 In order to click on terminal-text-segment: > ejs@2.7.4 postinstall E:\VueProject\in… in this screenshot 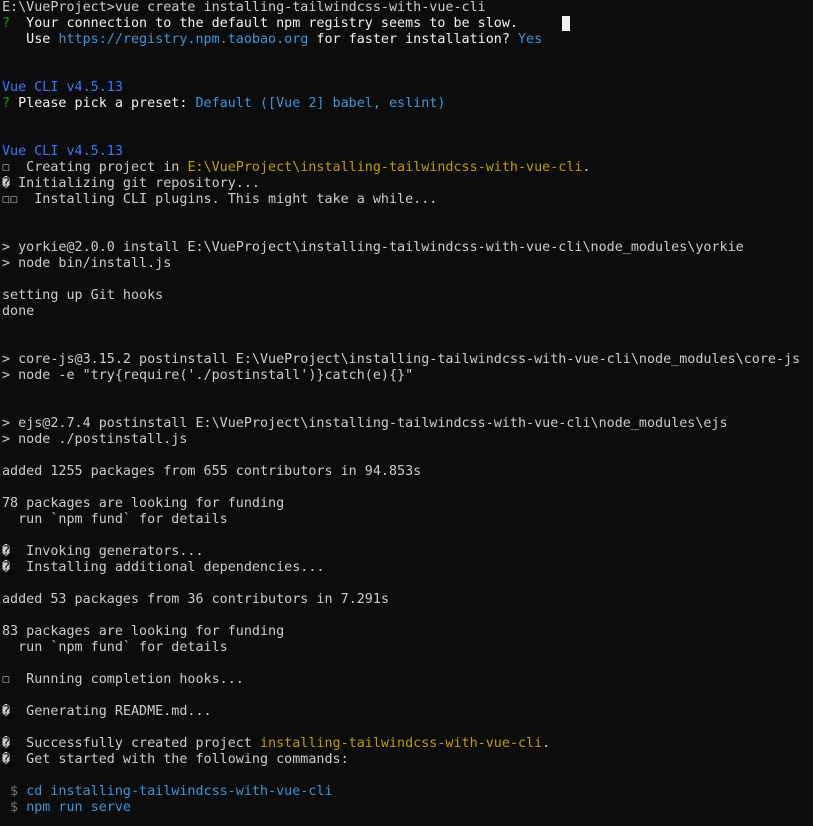, I will do `click(365, 423)`.